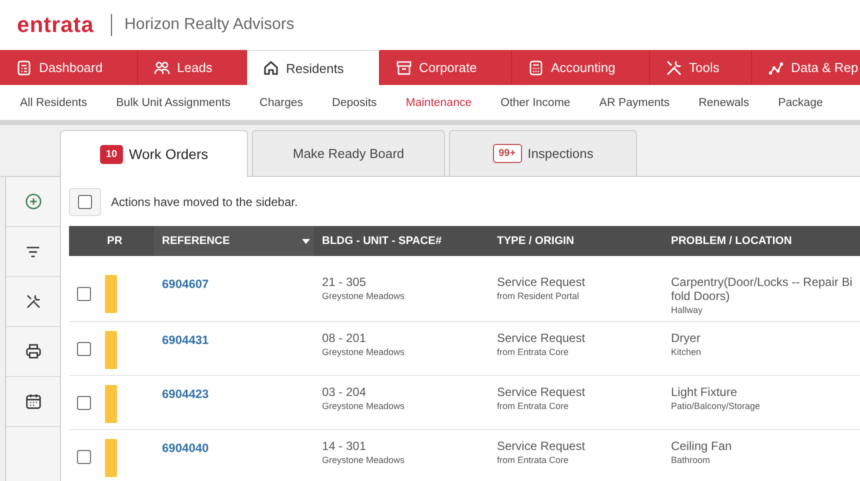  Describe the element at coordinates (85, 201) in the screenshot. I see `select-all-checkbox` at that location.